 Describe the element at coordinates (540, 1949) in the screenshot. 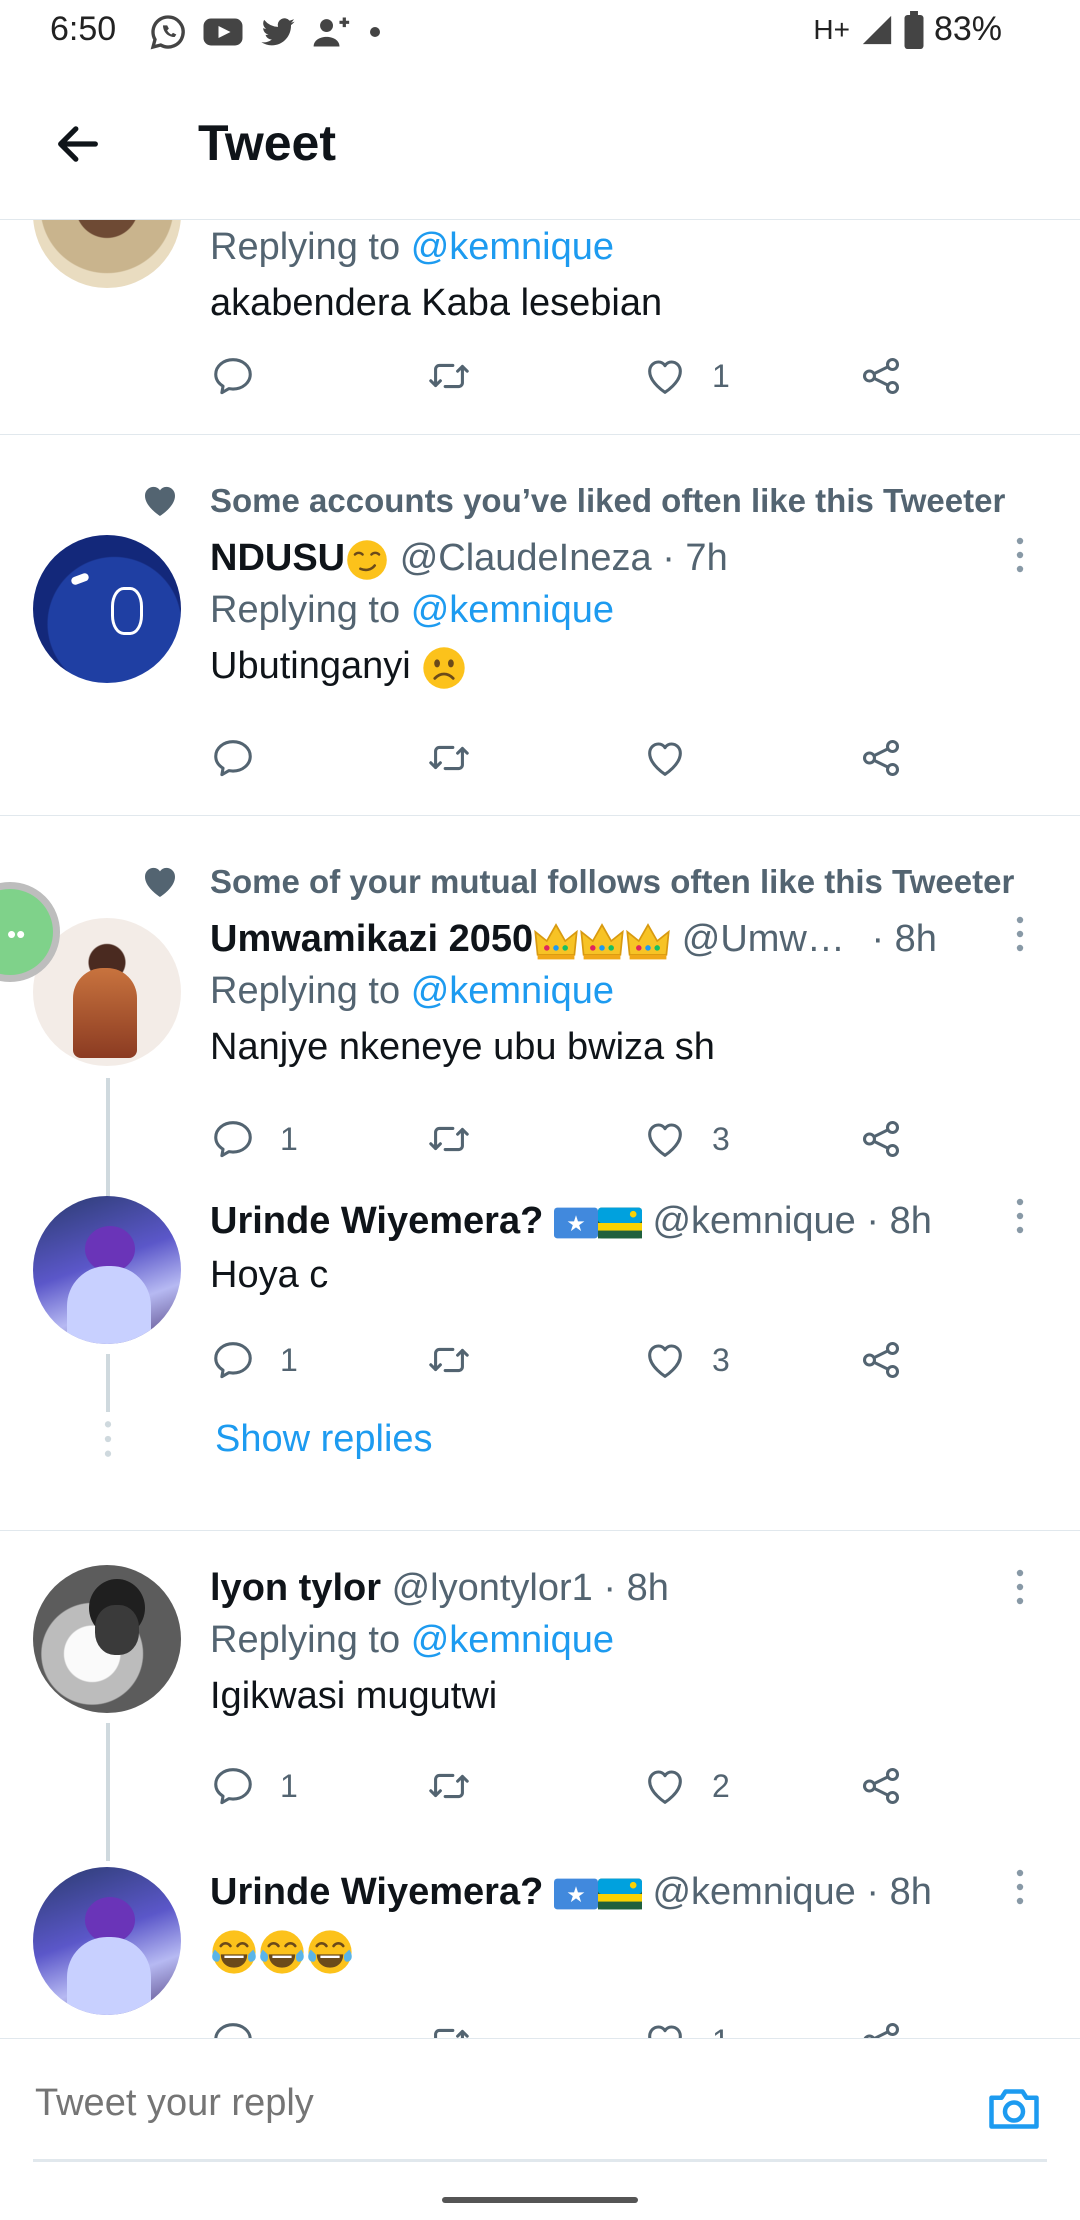

I see `tweet-item: Urinde Wiyemera? @kemnique · 8h 1` at that location.